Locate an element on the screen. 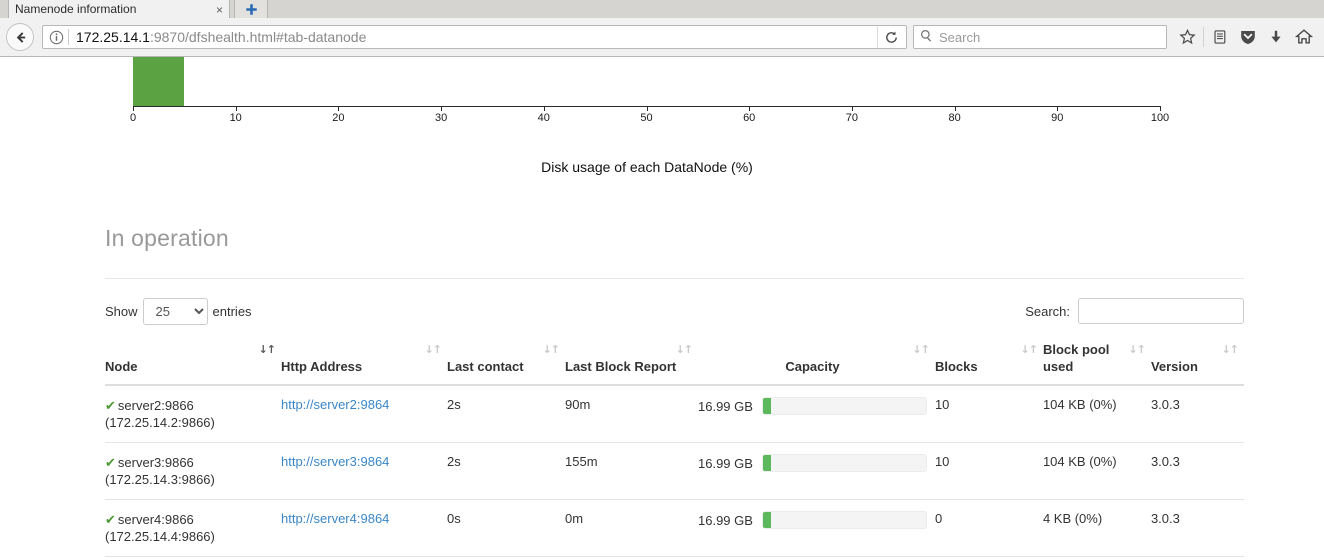 This screenshot has width=1324, height=560. column-header-label: Version is located at coordinates (1174, 366).